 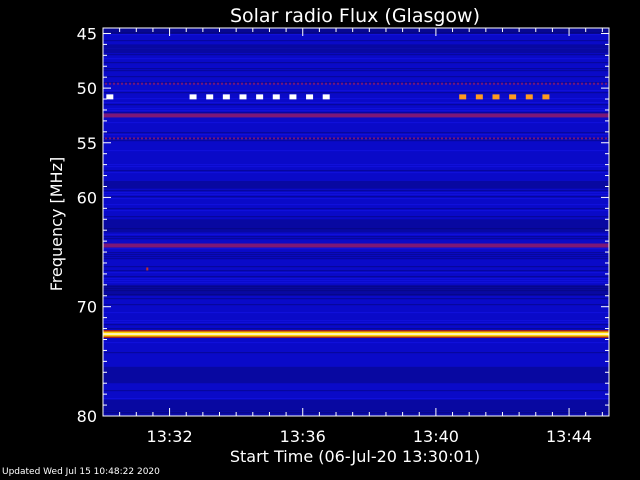 What do you see at coordinates (436, 436) in the screenshot?
I see `x-tick-label: 13:40` at bounding box center [436, 436].